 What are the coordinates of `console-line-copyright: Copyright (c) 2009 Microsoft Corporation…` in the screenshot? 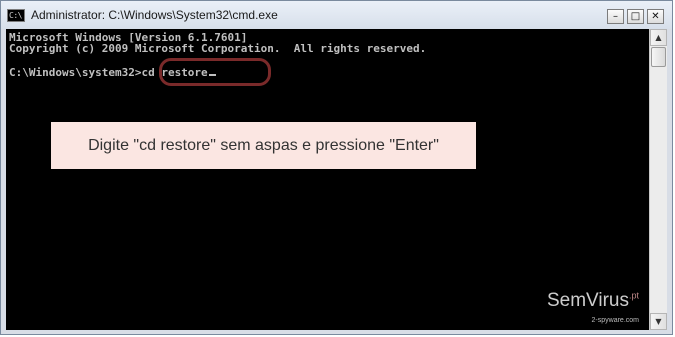 It's located at (218, 48).